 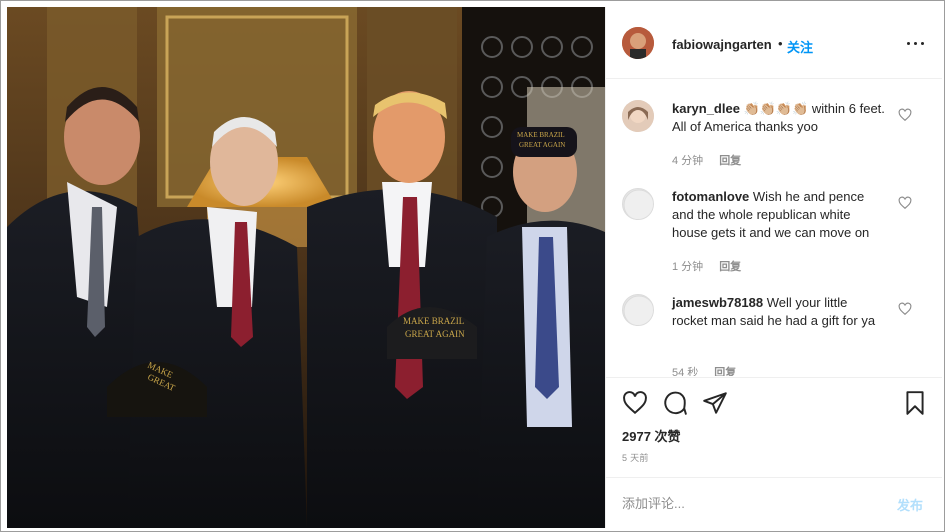 I want to click on post-author-avatar, so click(x=638, y=43).